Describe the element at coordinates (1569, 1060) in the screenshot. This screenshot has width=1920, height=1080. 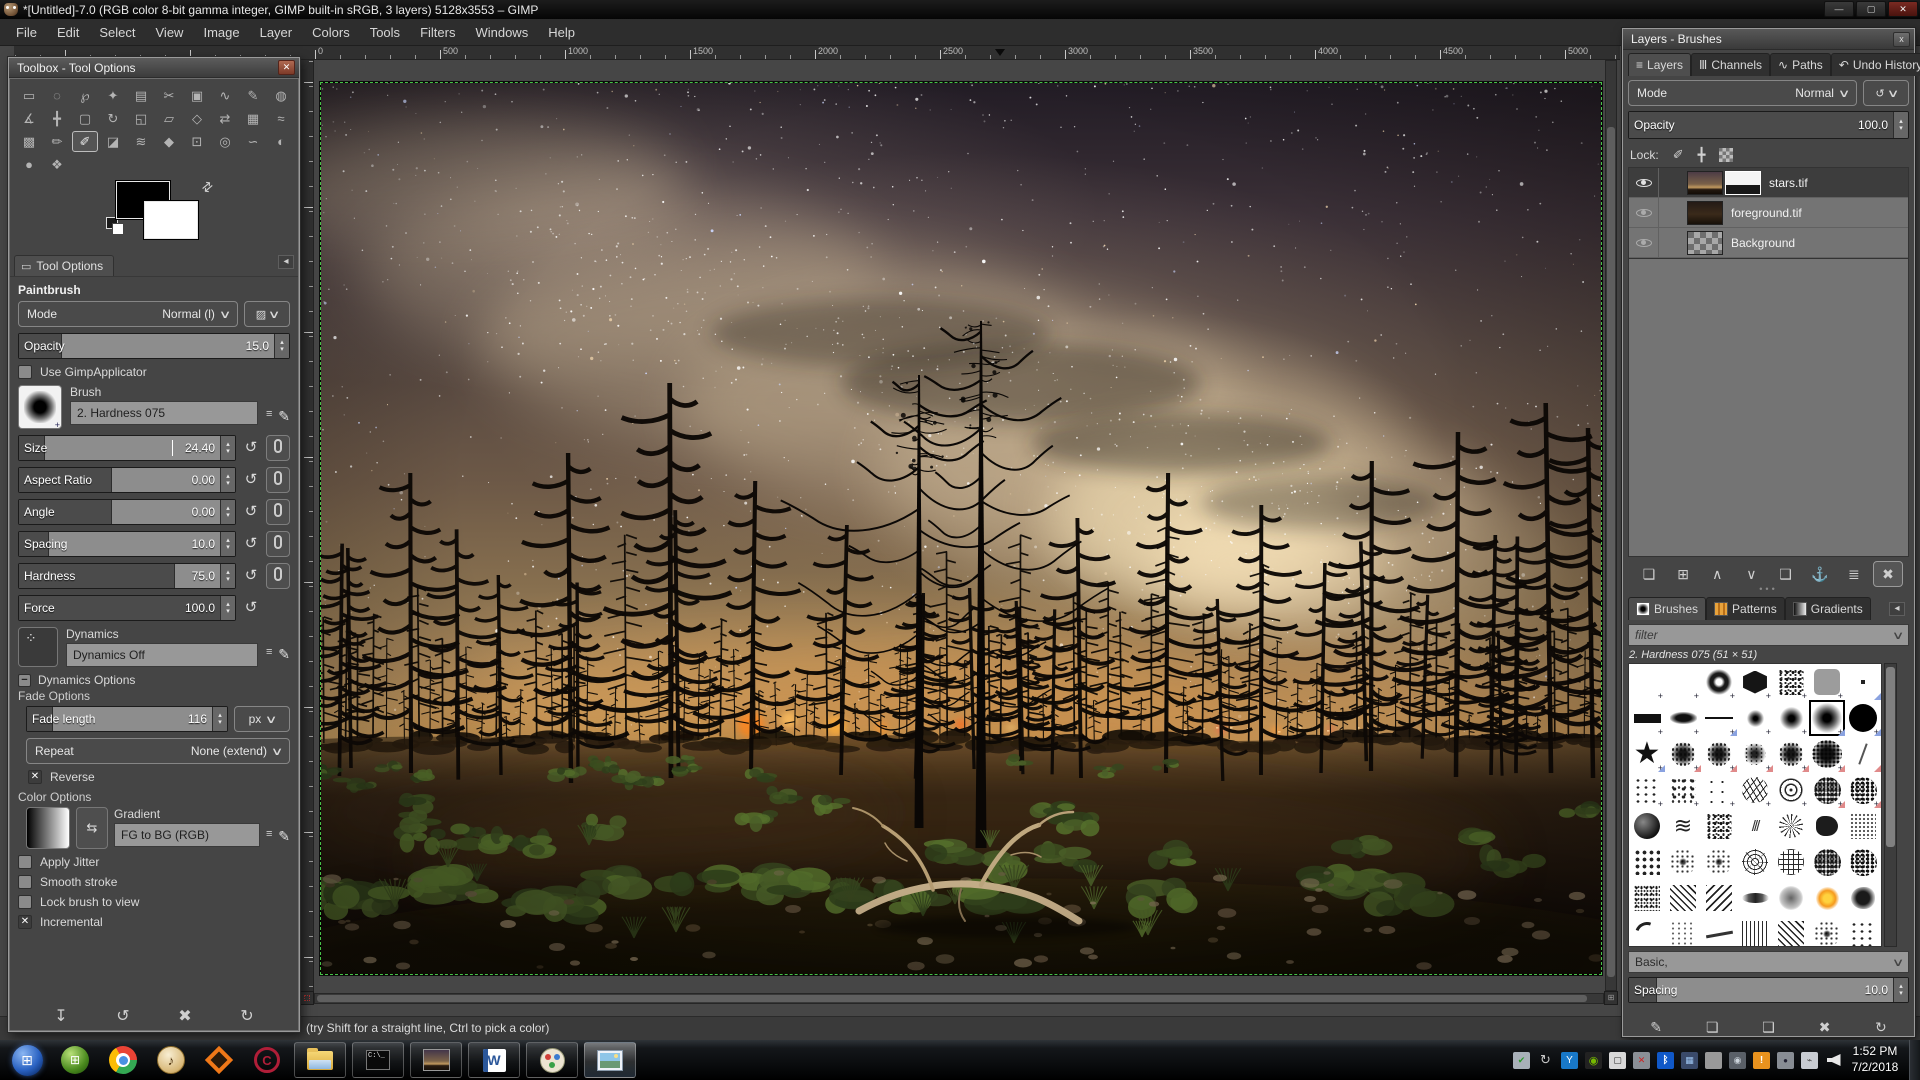
I see `wireless-network-icon: Y` at that location.